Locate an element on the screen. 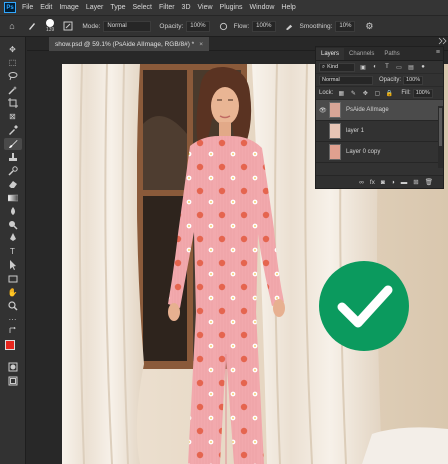 The width and height of the screenshot is (448, 464). layer-row: 👁 PsAide AIImage is located at coordinates (379, 110).